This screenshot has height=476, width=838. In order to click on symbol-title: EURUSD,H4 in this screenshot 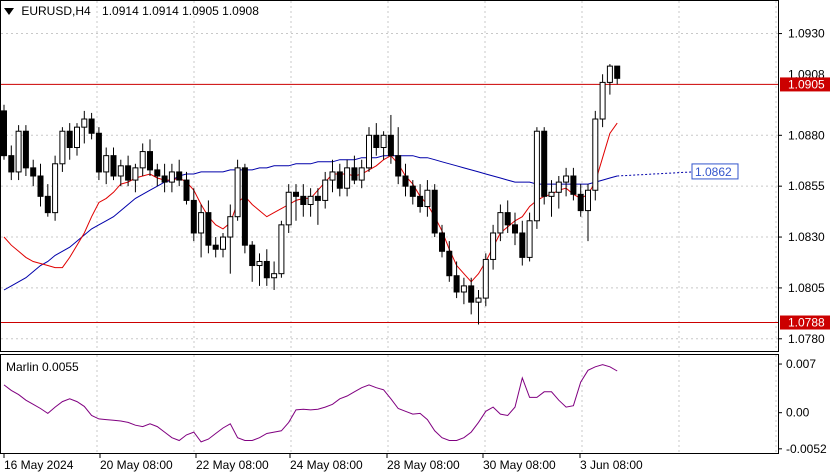, I will do `click(56, 11)`.